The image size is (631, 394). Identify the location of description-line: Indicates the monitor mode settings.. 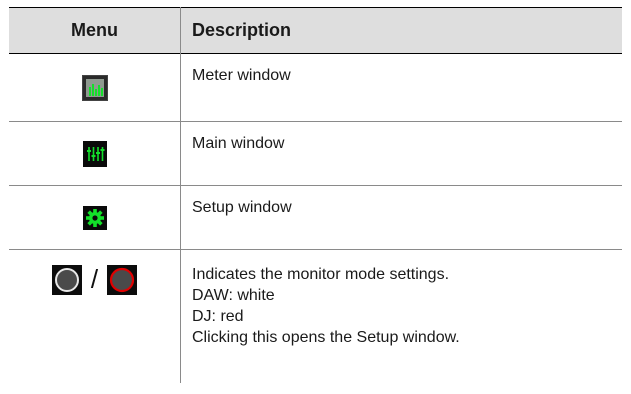
(321, 274).